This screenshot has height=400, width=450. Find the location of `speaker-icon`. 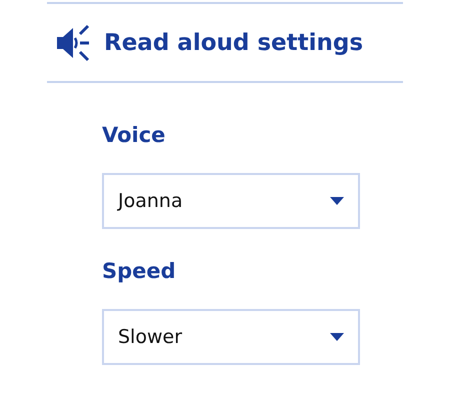

speaker-icon is located at coordinates (73, 43).